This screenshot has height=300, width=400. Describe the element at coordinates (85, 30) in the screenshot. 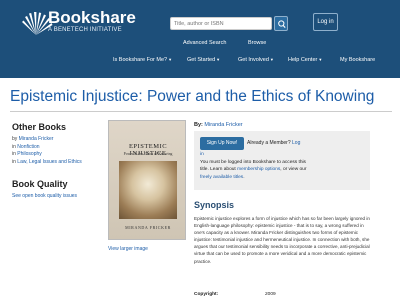

I see `brand-tagline: A BENETECH INITIATIVE` at that location.